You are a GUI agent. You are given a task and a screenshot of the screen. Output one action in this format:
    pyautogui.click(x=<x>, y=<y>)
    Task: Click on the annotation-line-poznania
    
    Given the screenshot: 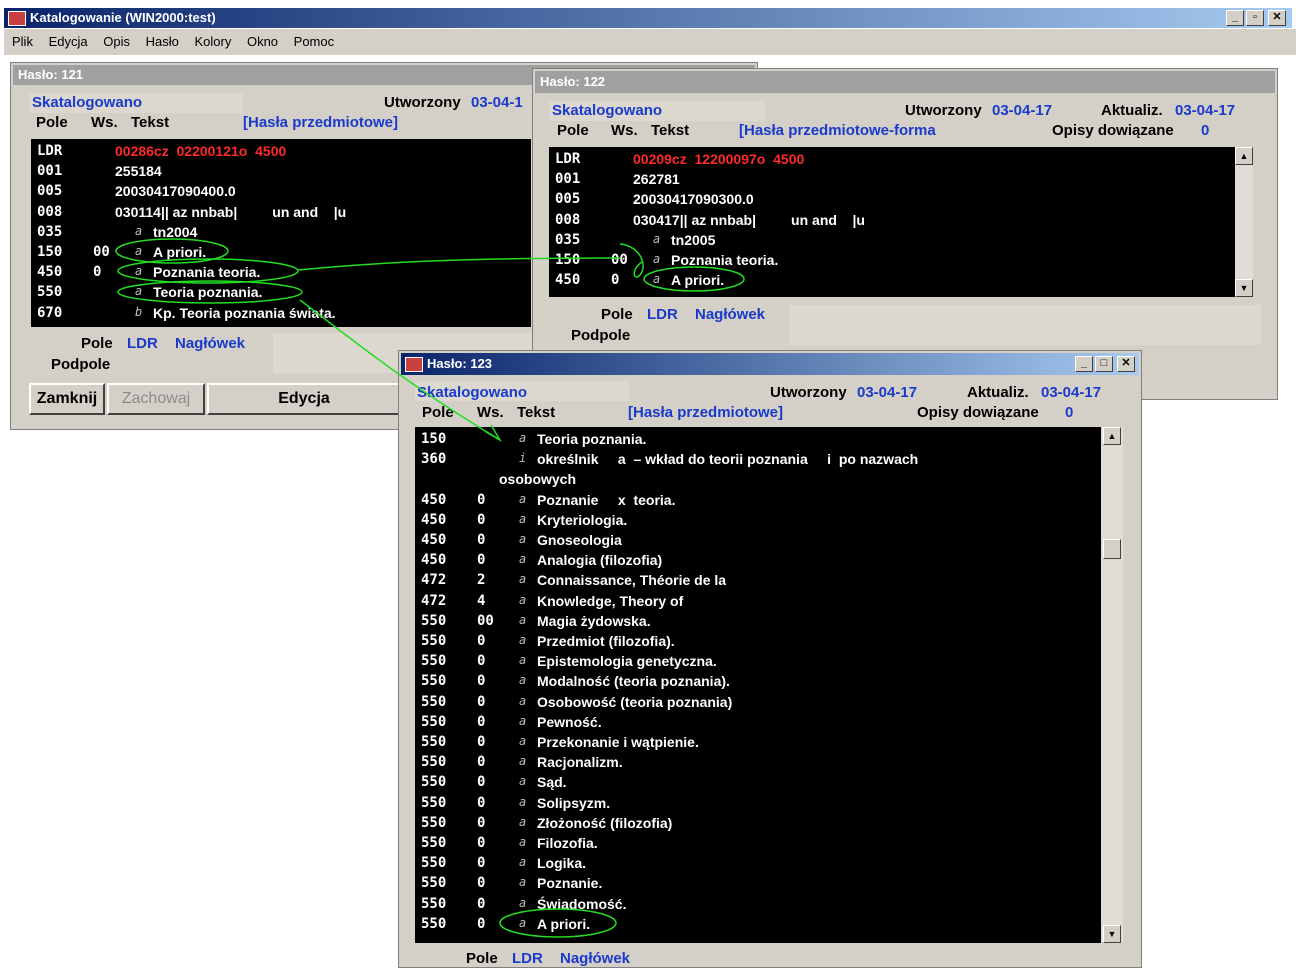 What is the action you would take?
    pyautogui.click(x=459, y=264)
    